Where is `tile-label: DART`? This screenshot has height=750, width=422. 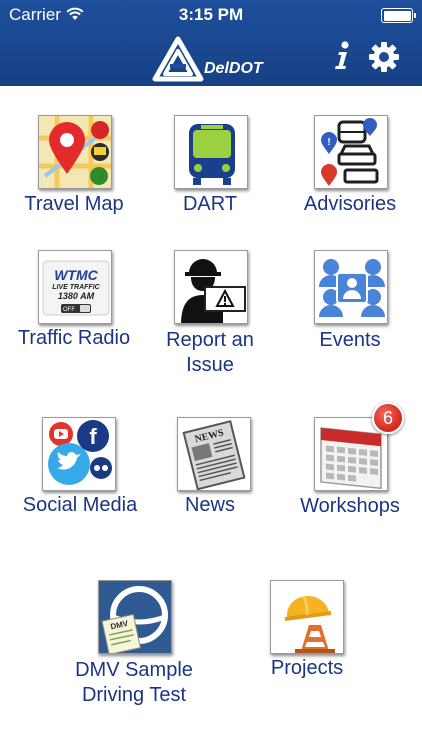
tile-label: DART is located at coordinates (210, 204).